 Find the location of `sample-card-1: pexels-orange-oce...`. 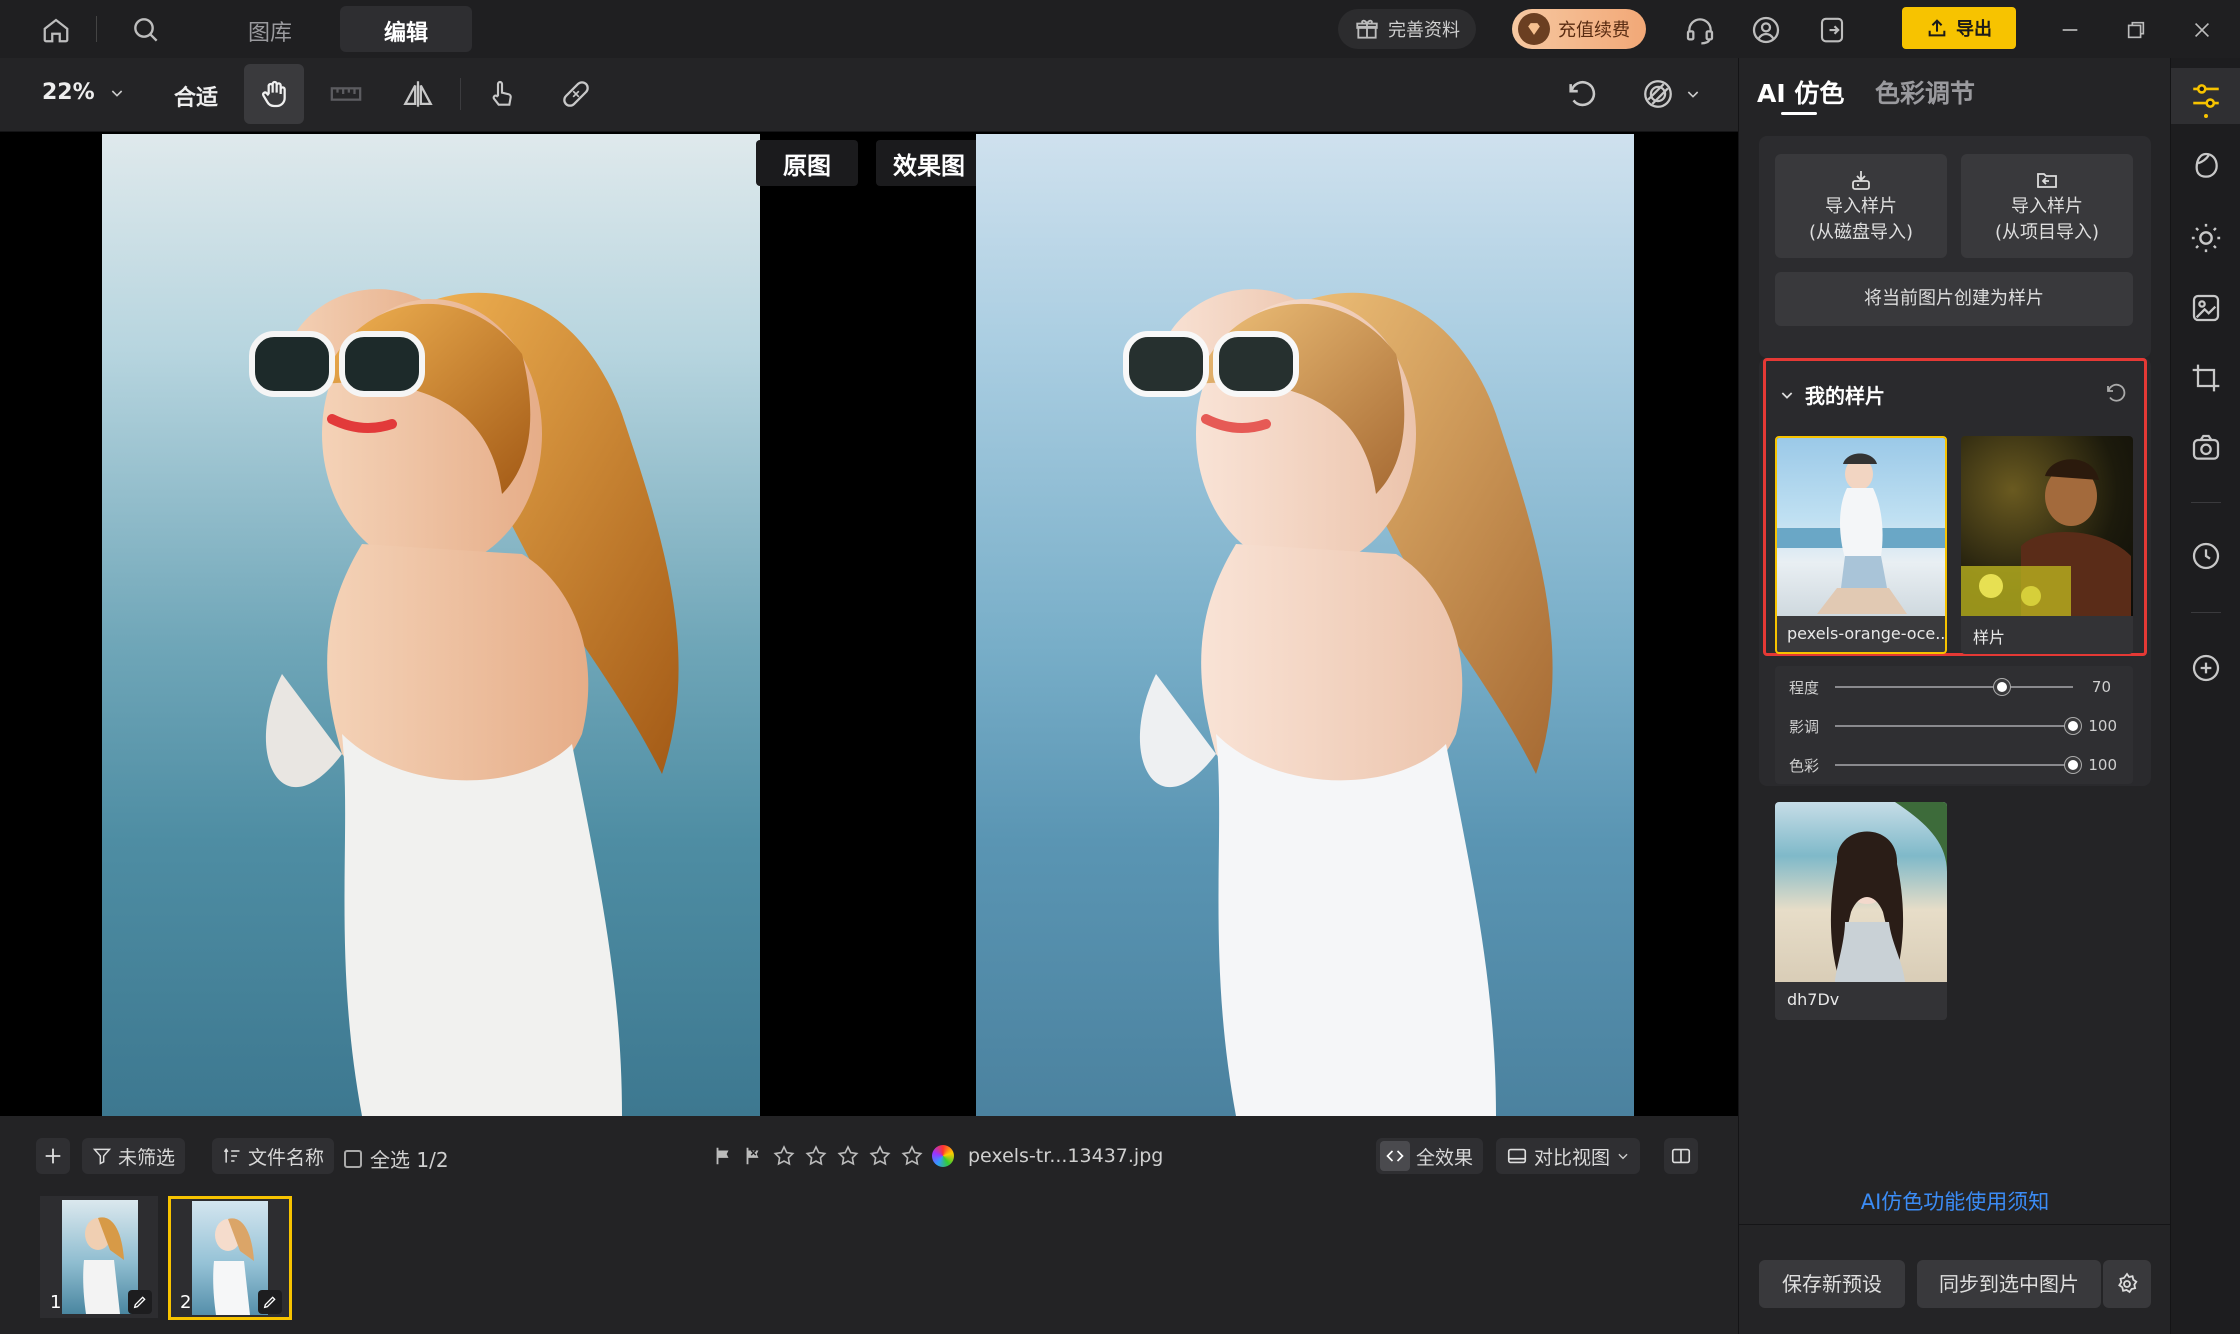

sample-card-1: pexels-orange-oce... is located at coordinates (1861, 545).